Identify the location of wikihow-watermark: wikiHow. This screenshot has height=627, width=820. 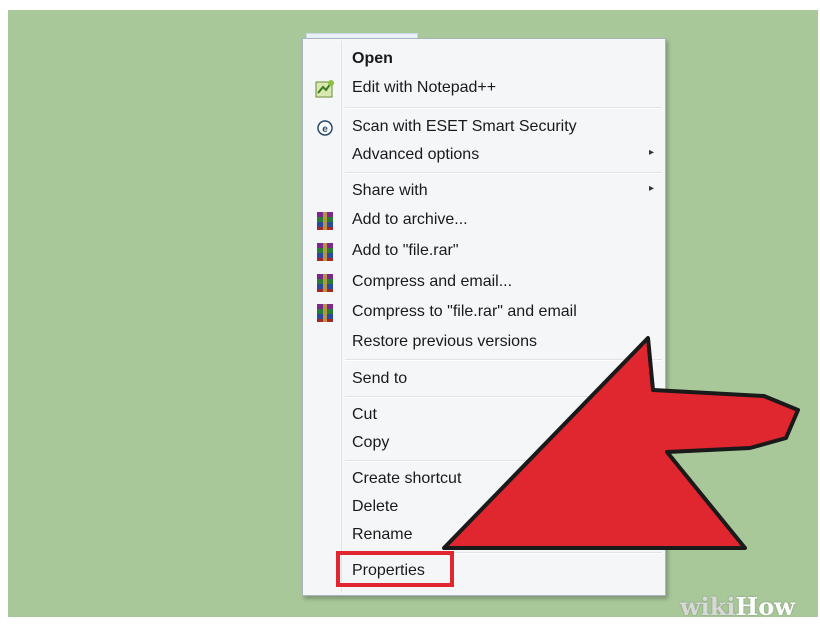
(737, 606).